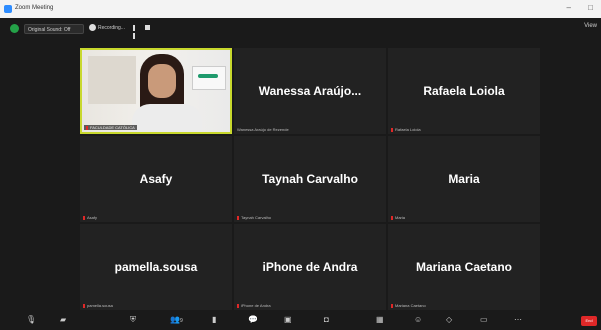  Describe the element at coordinates (484, 319) in the screenshot. I see `whiteboard-icon: ▭` at that location.